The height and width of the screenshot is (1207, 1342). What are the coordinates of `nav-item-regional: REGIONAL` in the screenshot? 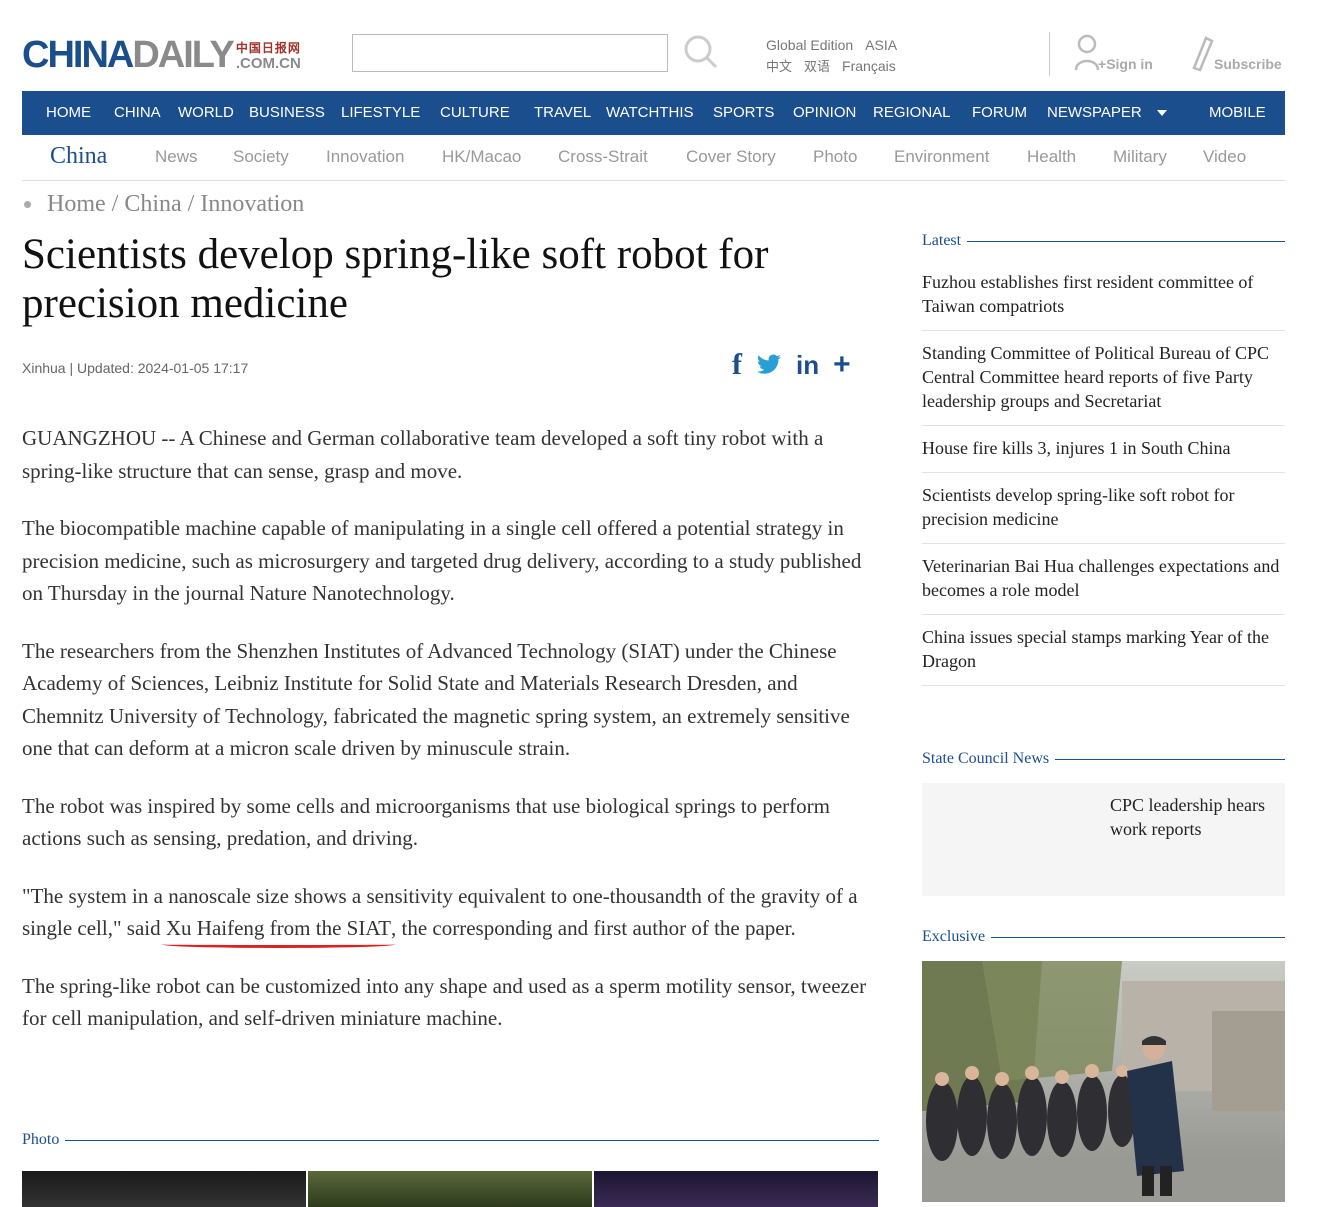 It's located at (912, 113).